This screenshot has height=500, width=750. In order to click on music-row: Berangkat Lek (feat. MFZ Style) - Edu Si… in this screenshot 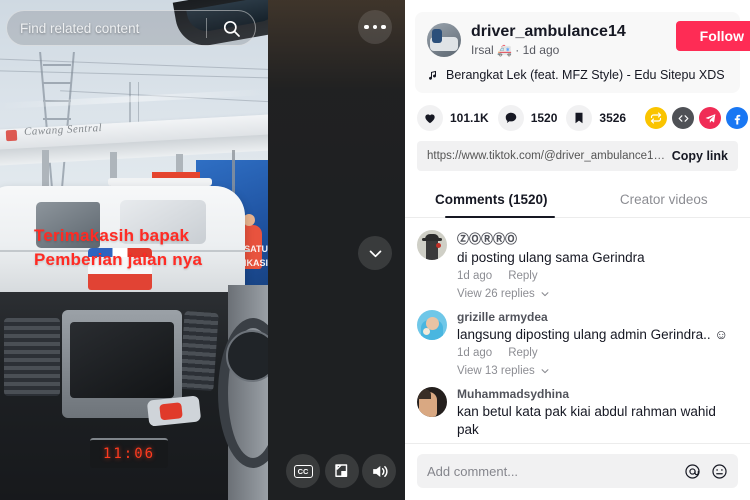, I will do `click(577, 75)`.